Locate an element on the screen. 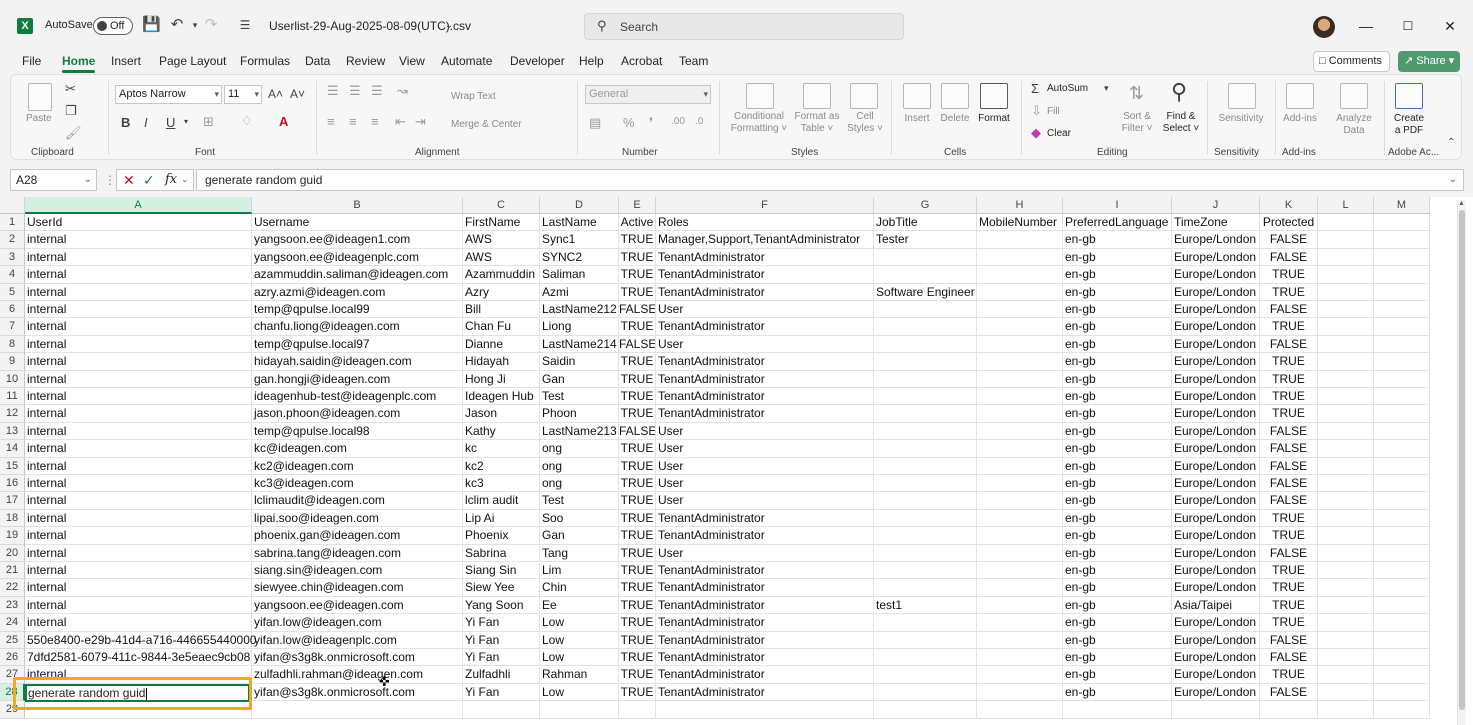 This screenshot has height=725, width=1473. table-cell: Low is located at coordinates (579, 658).